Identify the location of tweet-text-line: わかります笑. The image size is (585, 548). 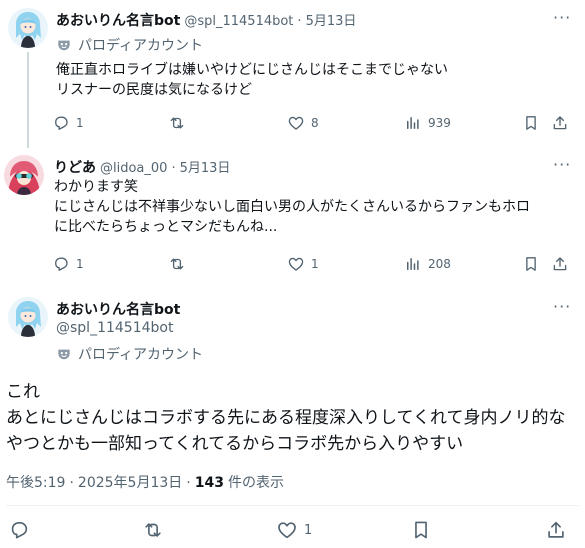
(96, 187).